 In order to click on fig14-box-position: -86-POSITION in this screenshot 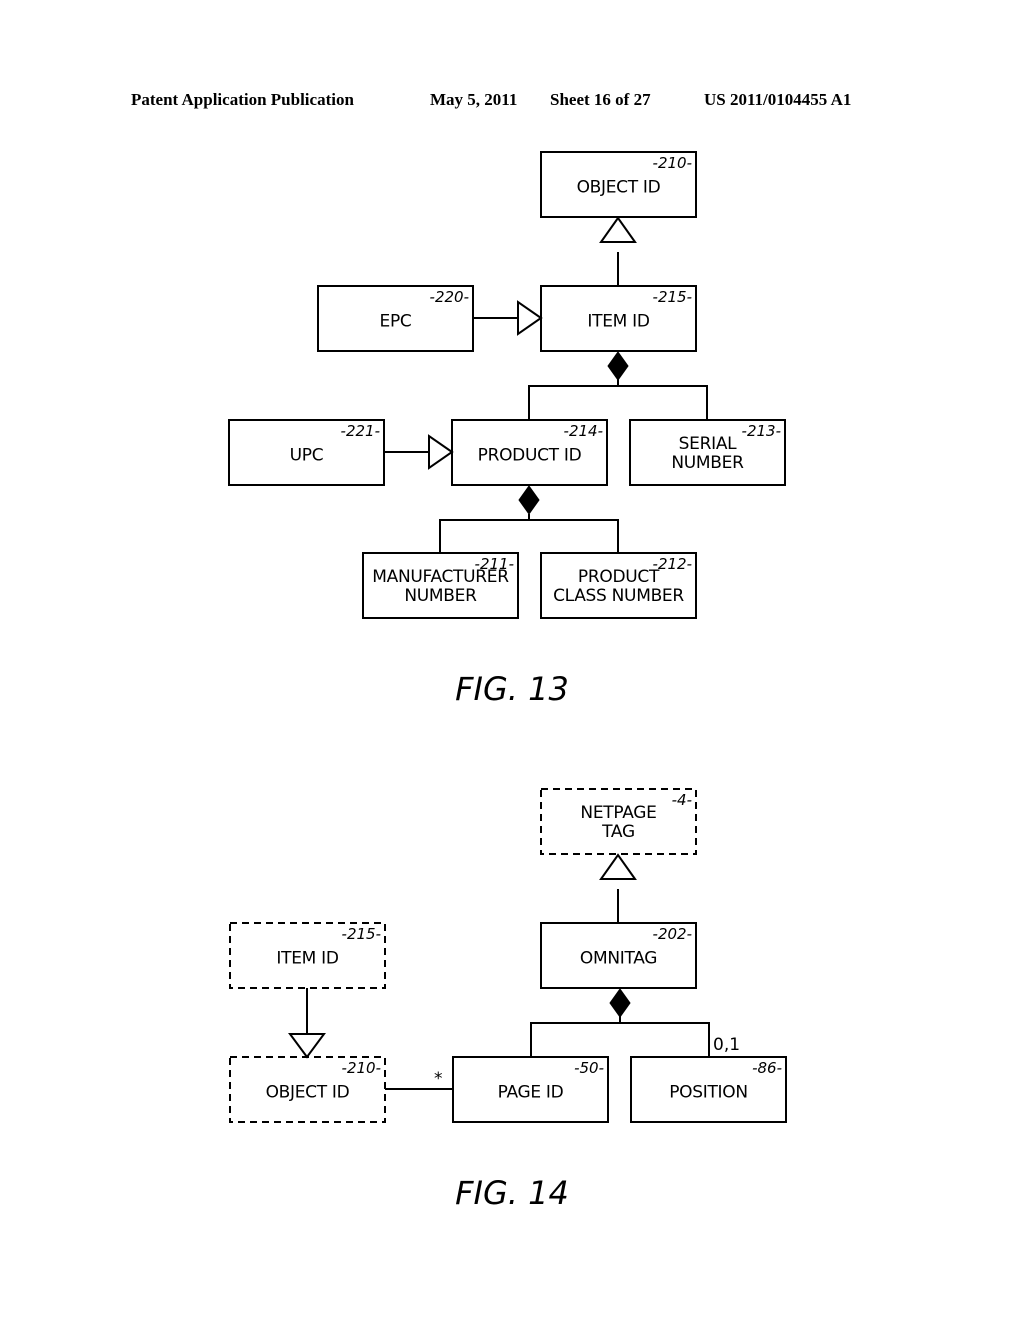, I will do `click(708, 1089)`.